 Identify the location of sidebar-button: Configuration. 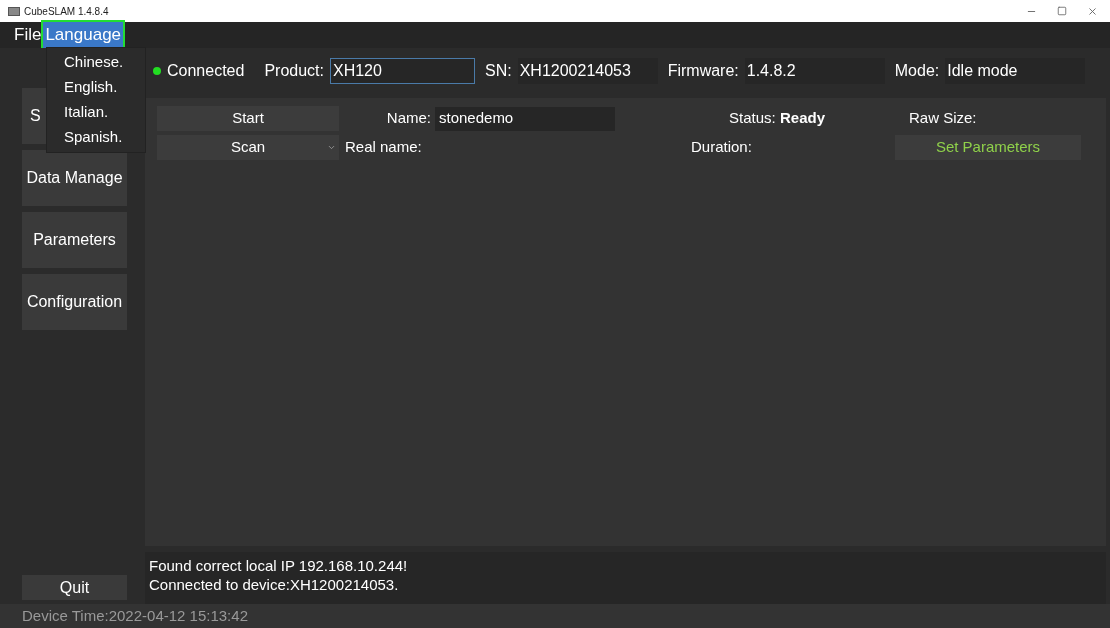
(74, 302).